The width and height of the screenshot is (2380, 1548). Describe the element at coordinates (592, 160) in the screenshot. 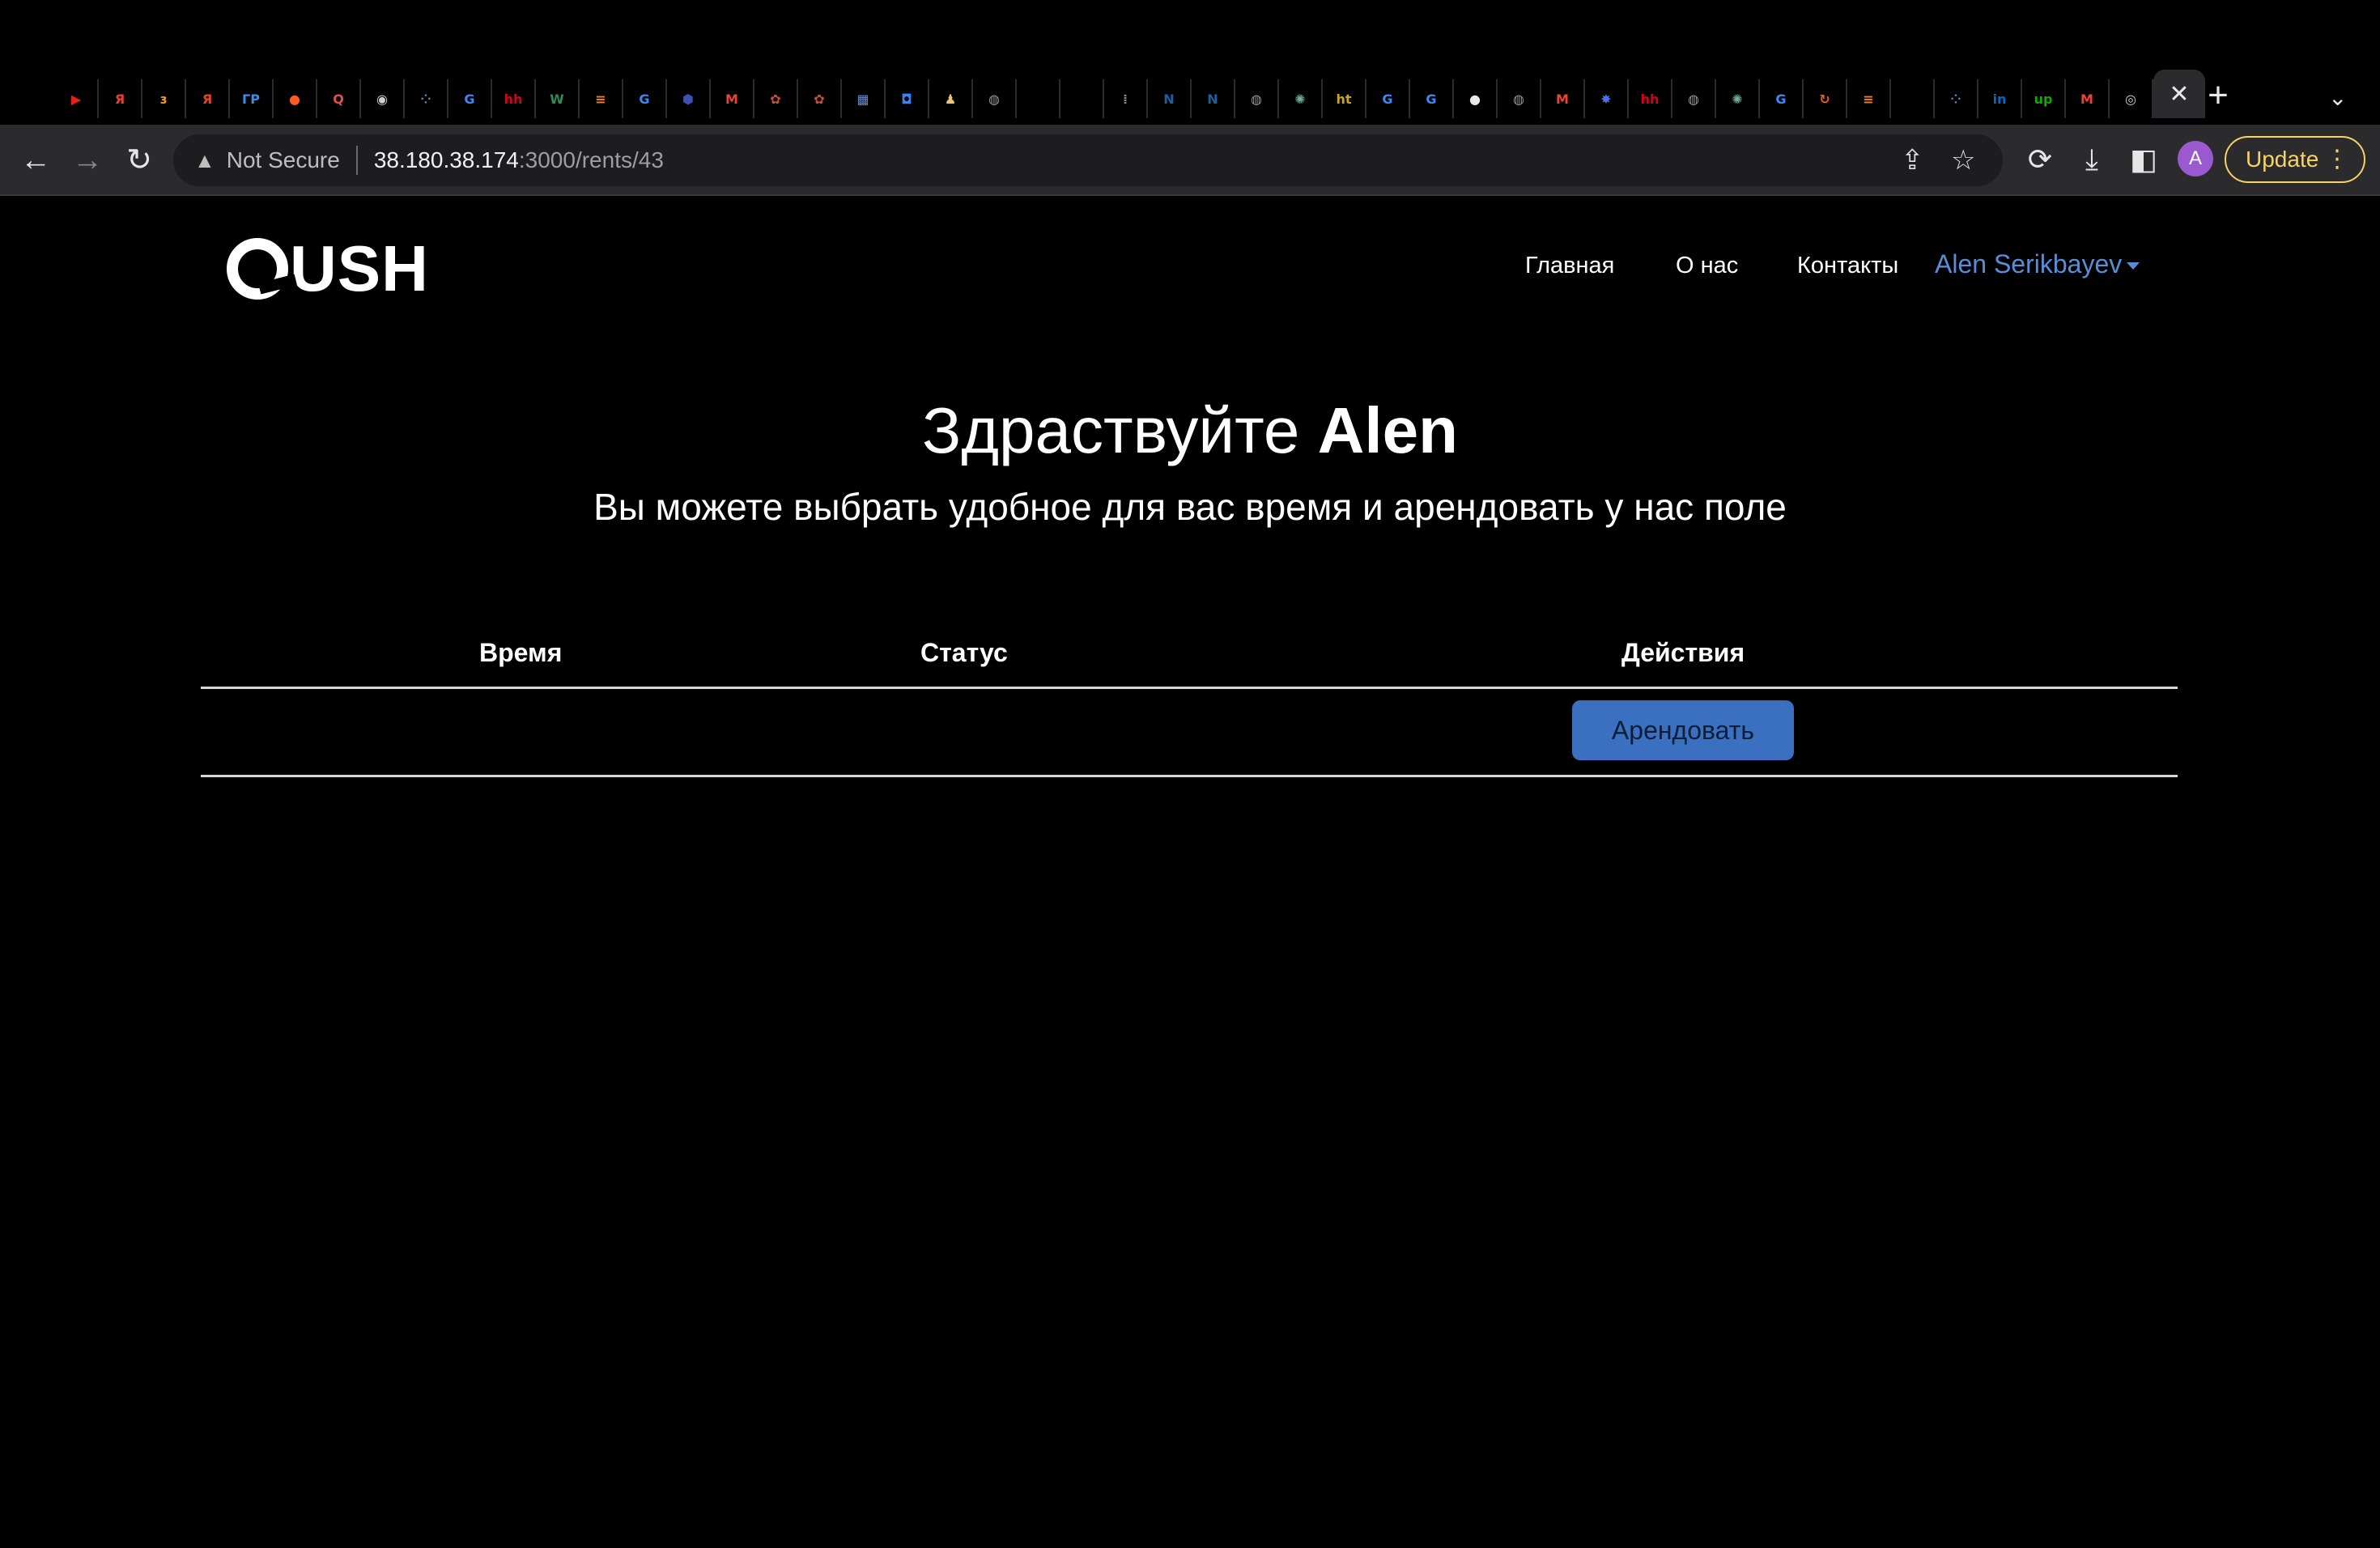

I see `url-path: :3000/rents/43` at that location.